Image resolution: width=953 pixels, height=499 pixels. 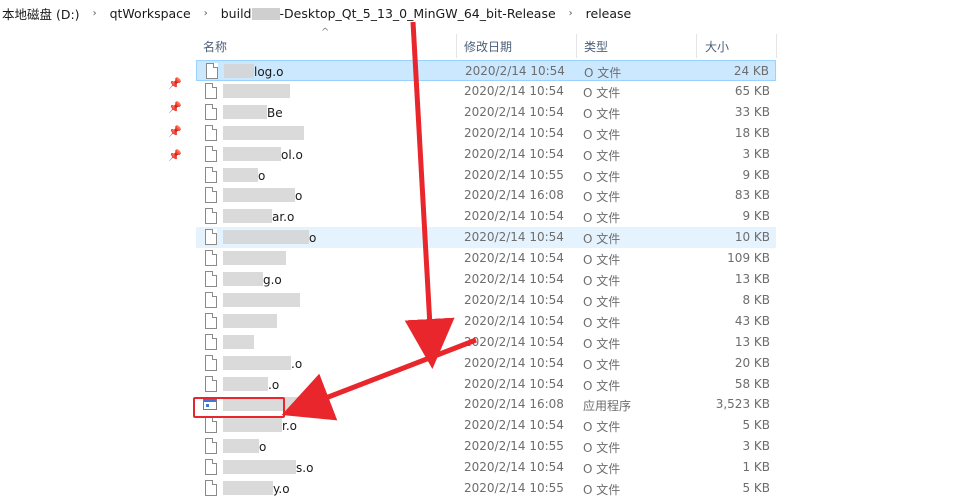 What do you see at coordinates (150, 13) in the screenshot?
I see `breadcrumb-qtworkspace: qtWorkspace` at bounding box center [150, 13].